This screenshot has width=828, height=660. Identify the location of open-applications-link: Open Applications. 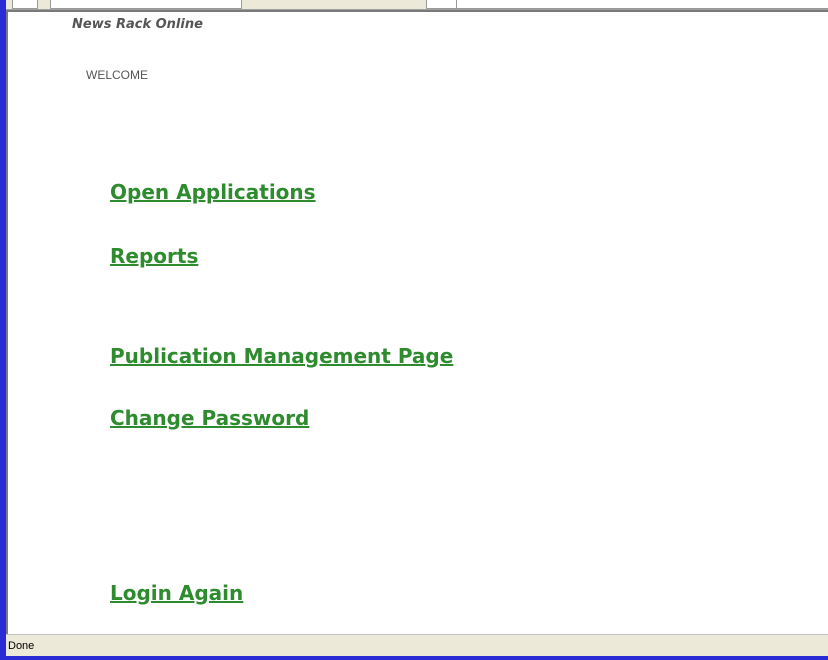
(213, 192).